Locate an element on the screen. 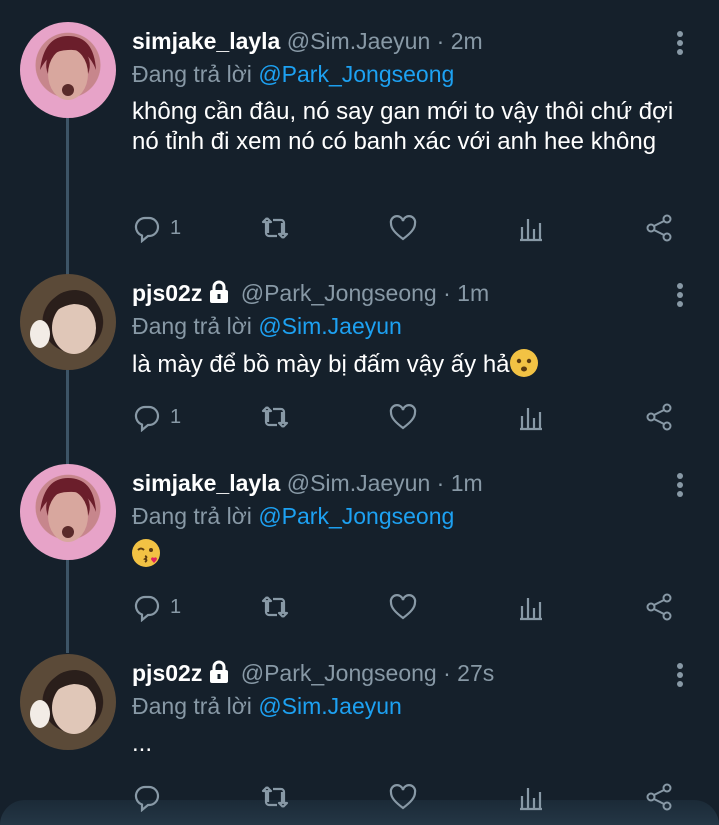 This screenshot has height=825, width=719. kissing-face-icon is located at coordinates (147, 555).